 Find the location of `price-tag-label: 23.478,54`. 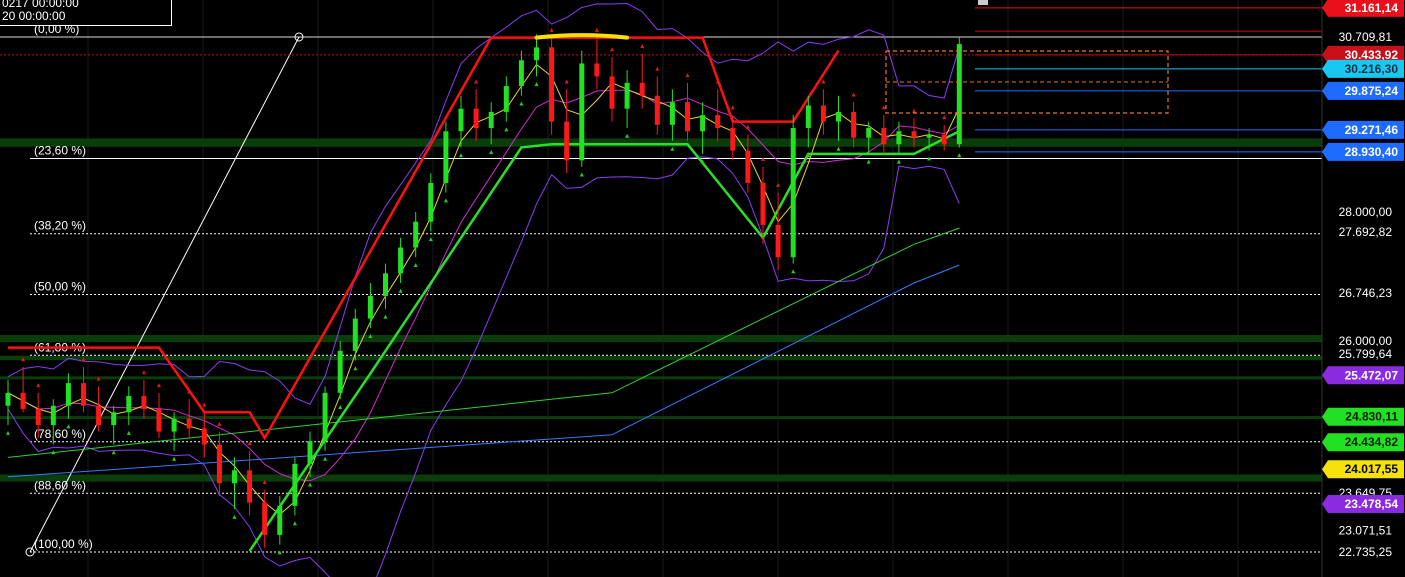

price-tag-label: 23.478,54 is located at coordinates (1372, 504).